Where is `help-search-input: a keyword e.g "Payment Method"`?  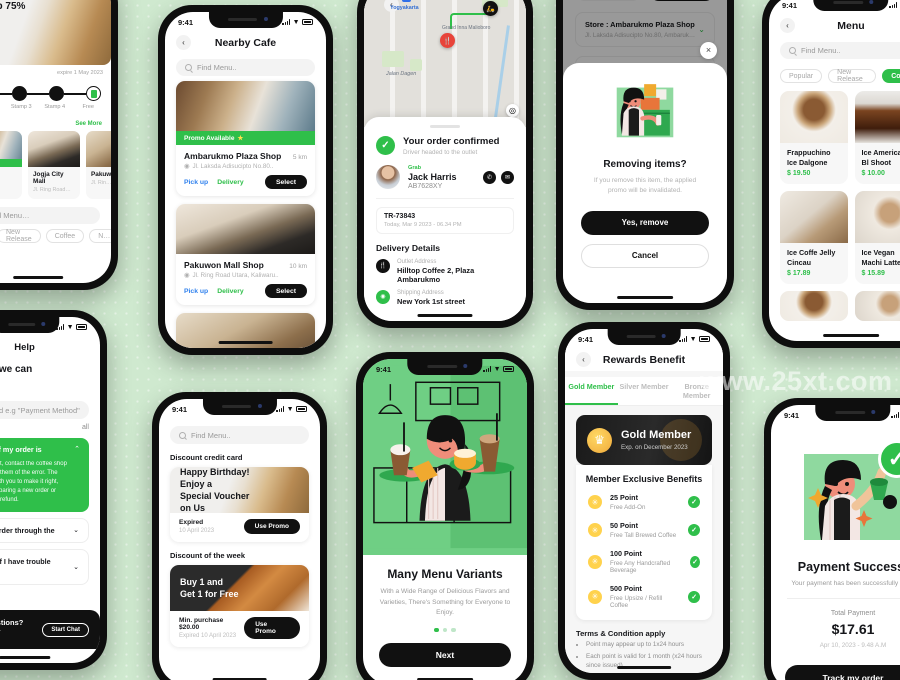
help-search-input: a keyword e.g "Payment Method" is located at coordinates (44, 410).